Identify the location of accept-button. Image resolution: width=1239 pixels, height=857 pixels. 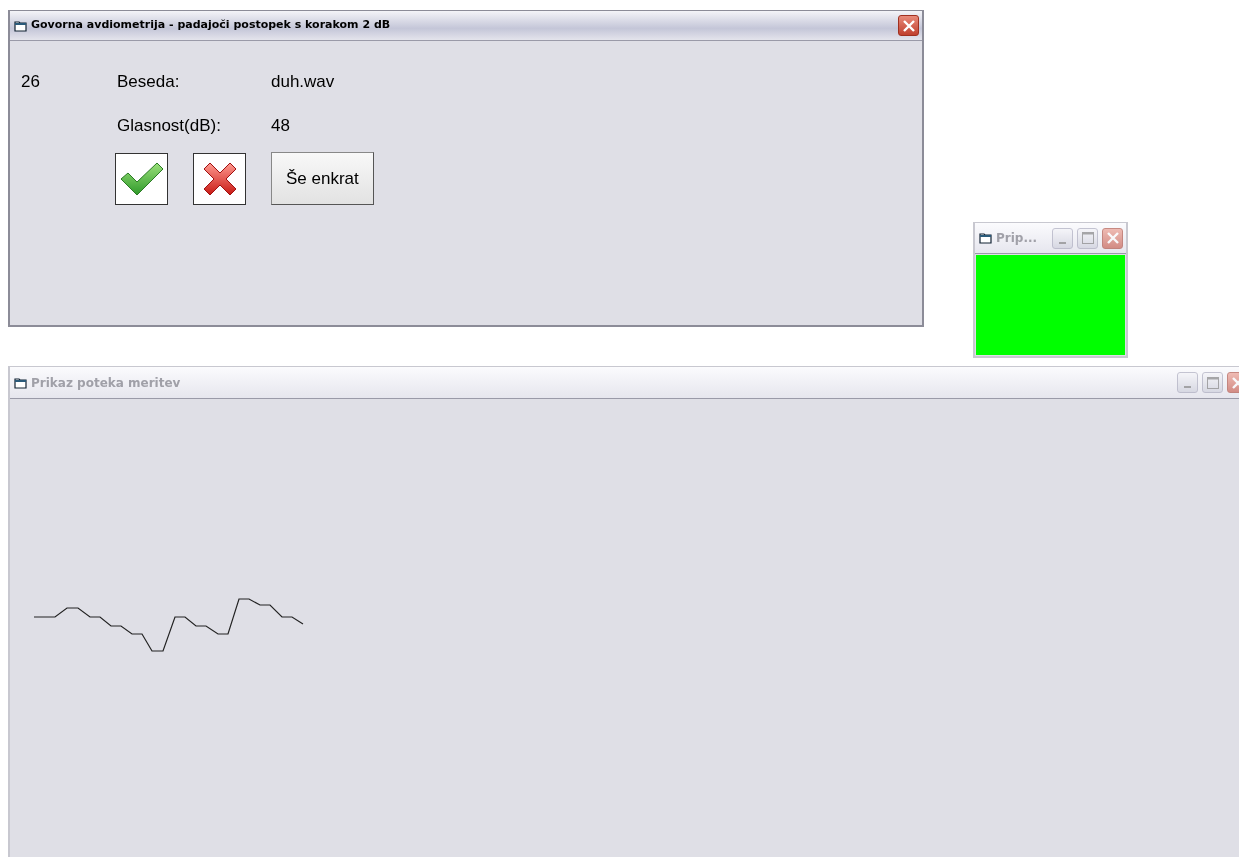
(141, 178).